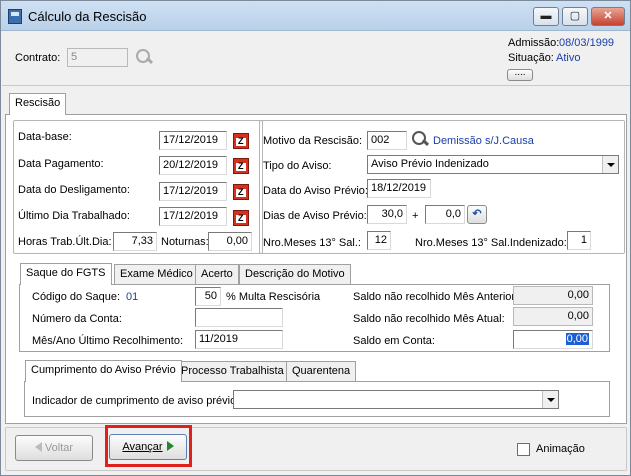 This screenshot has height=476, width=631. I want to click on contrato-field: 5, so click(97, 57).